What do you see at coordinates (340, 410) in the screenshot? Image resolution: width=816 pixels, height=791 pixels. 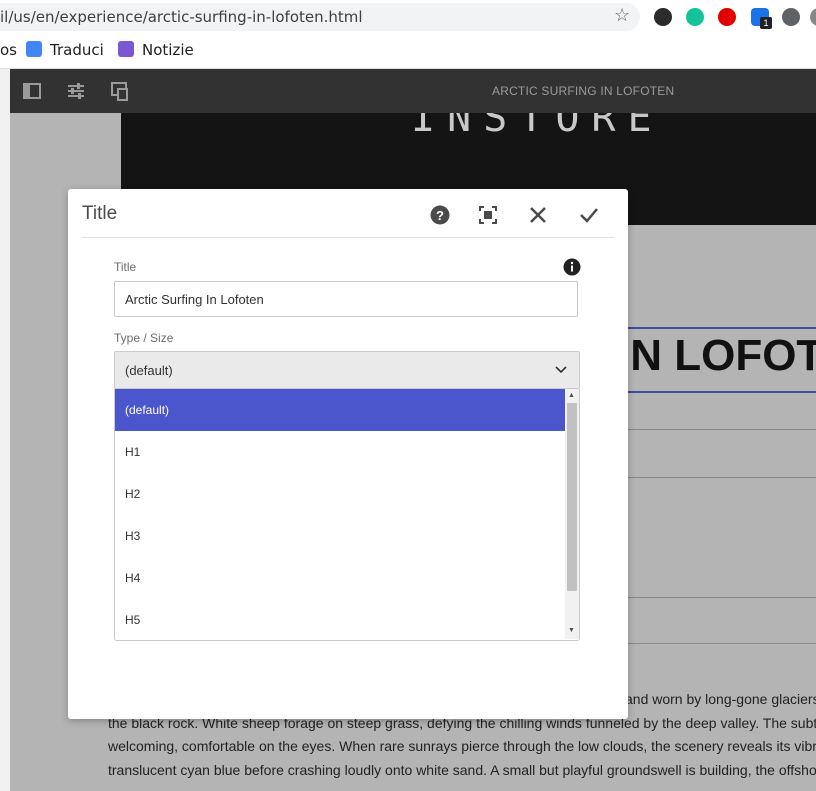 I see `option-default: (default)` at bounding box center [340, 410].